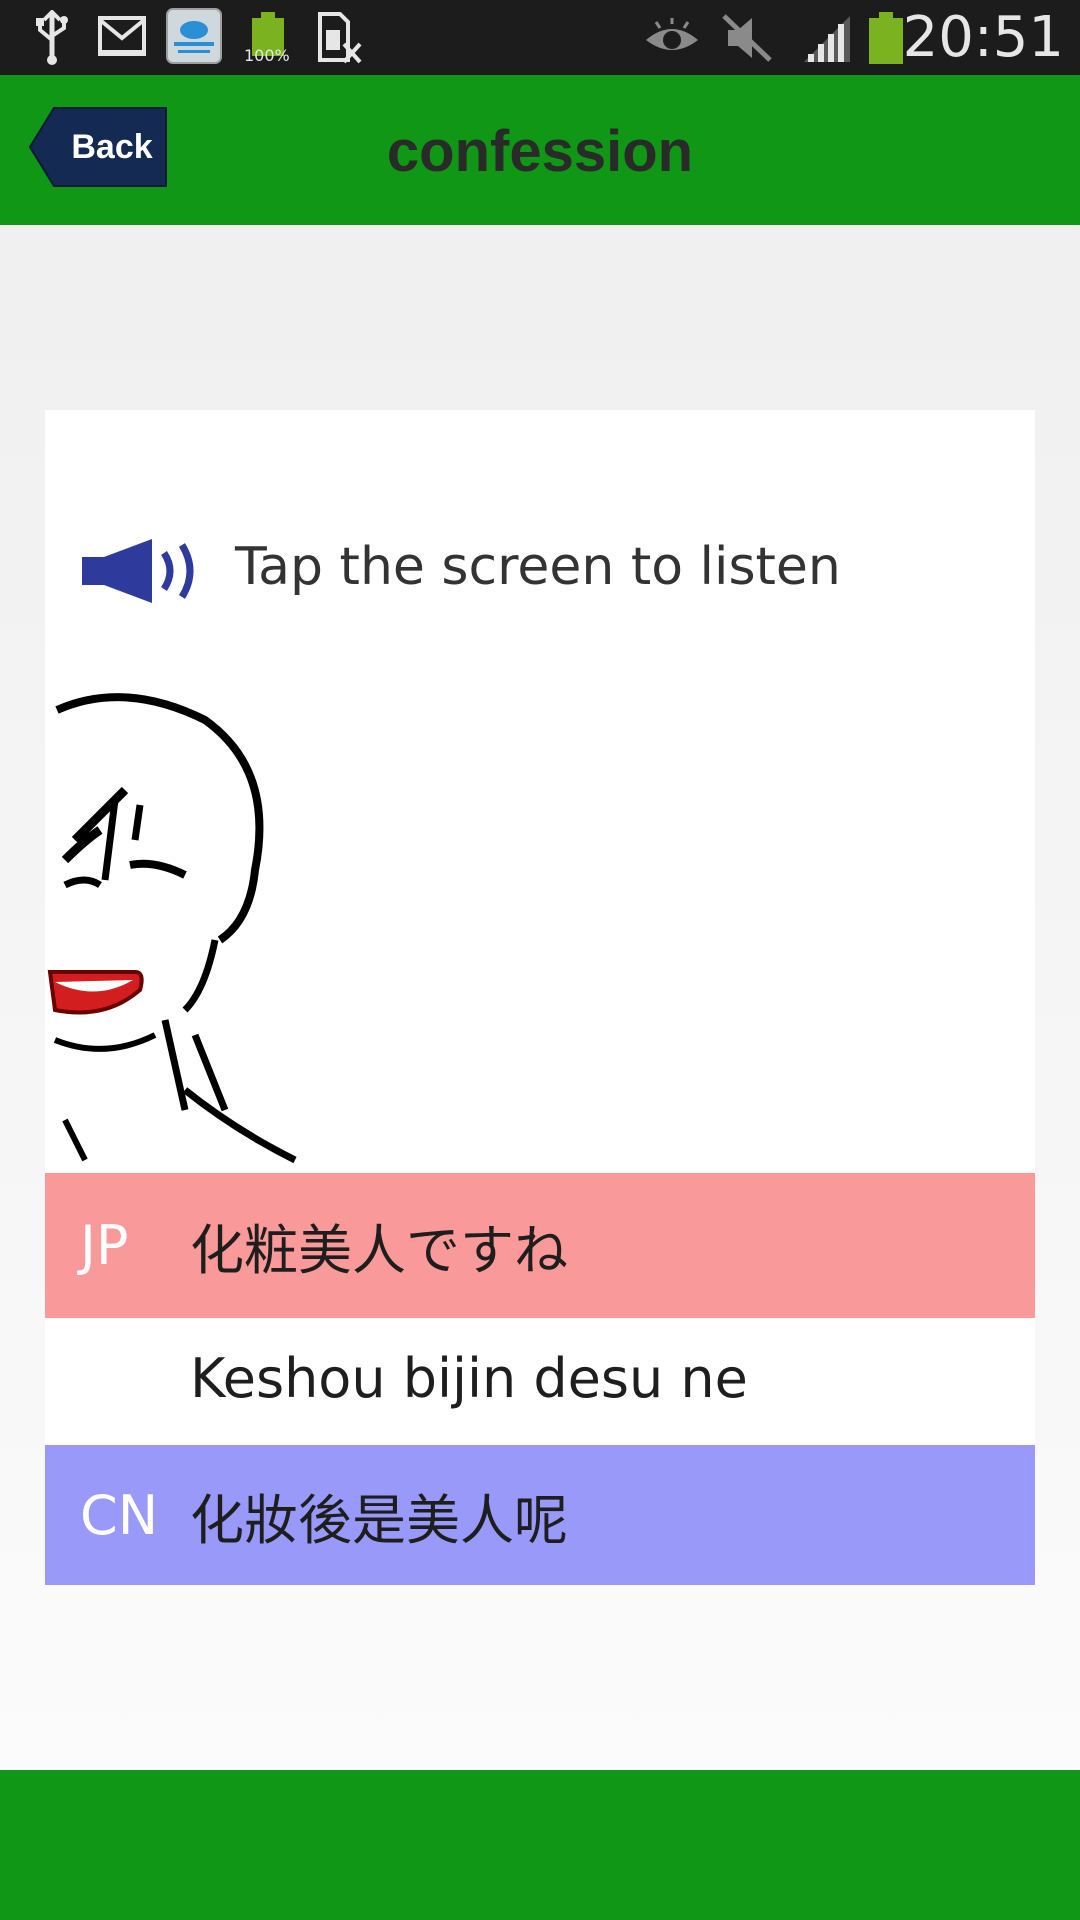  Describe the element at coordinates (827, 41) in the screenshot. I see `signal-icon` at that location.